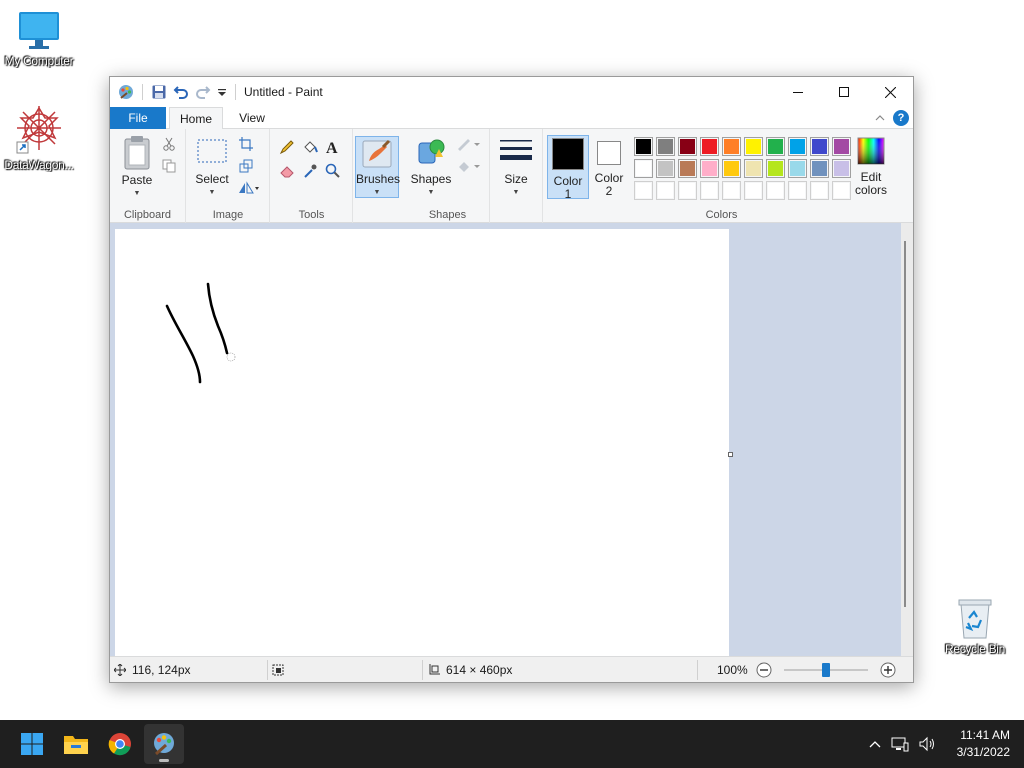 This screenshot has width=1024, height=768. What do you see at coordinates (137, 167) in the screenshot?
I see `paste-button: Paste ▼` at bounding box center [137, 167].